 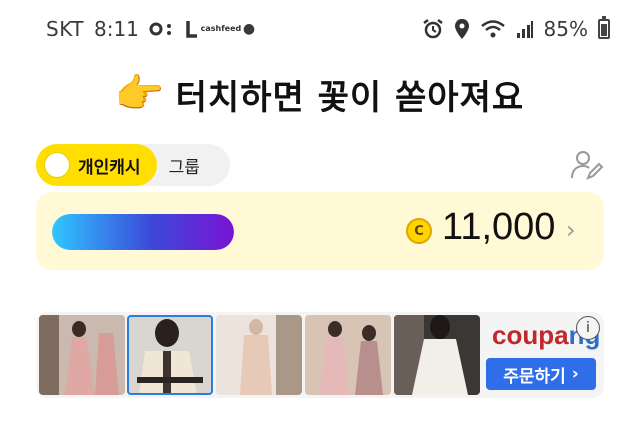 I want to click on toggle-personal-cash: 개인캐시, so click(x=96, y=165).